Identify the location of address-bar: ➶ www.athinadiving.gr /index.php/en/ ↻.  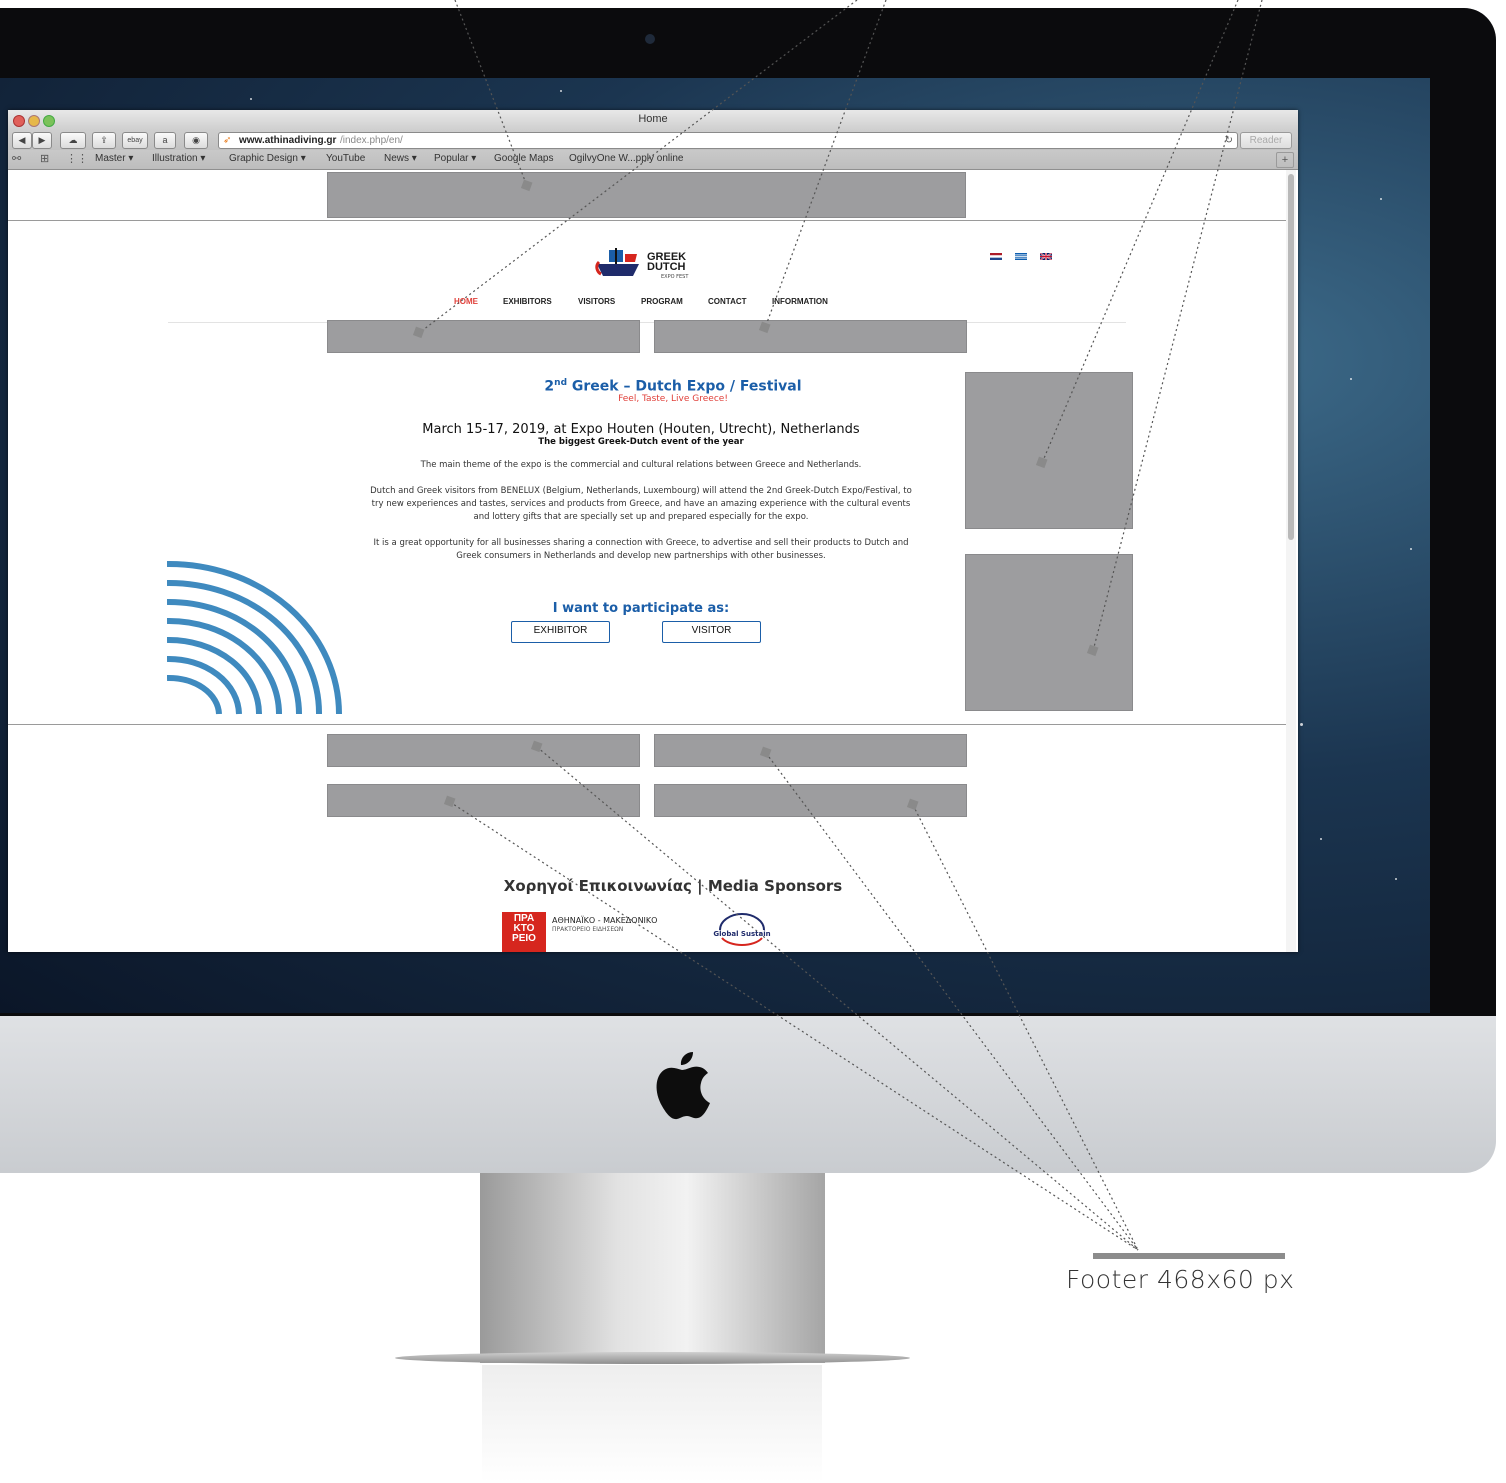
(728, 140).